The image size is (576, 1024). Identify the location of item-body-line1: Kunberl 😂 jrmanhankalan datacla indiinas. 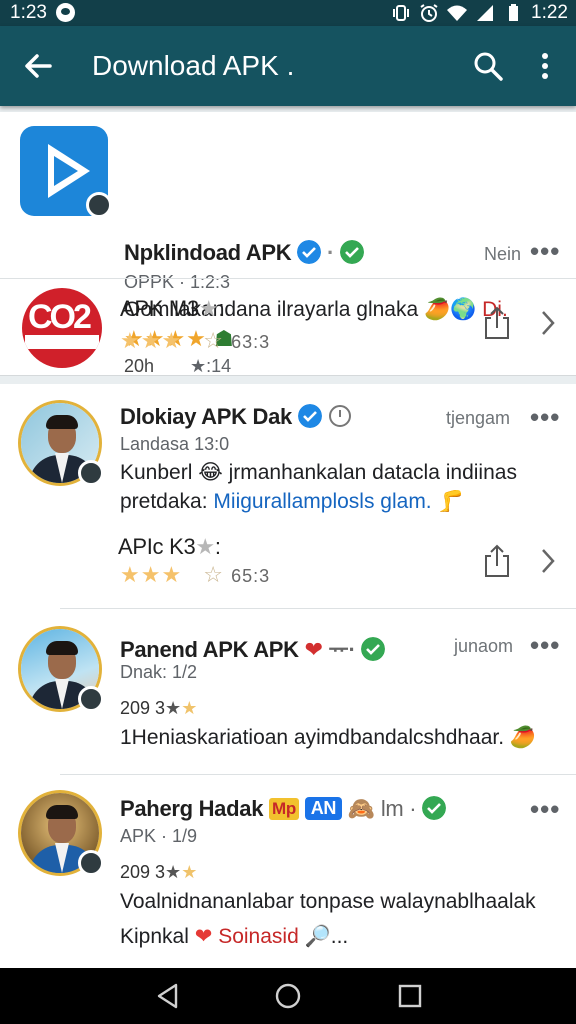
(318, 472).